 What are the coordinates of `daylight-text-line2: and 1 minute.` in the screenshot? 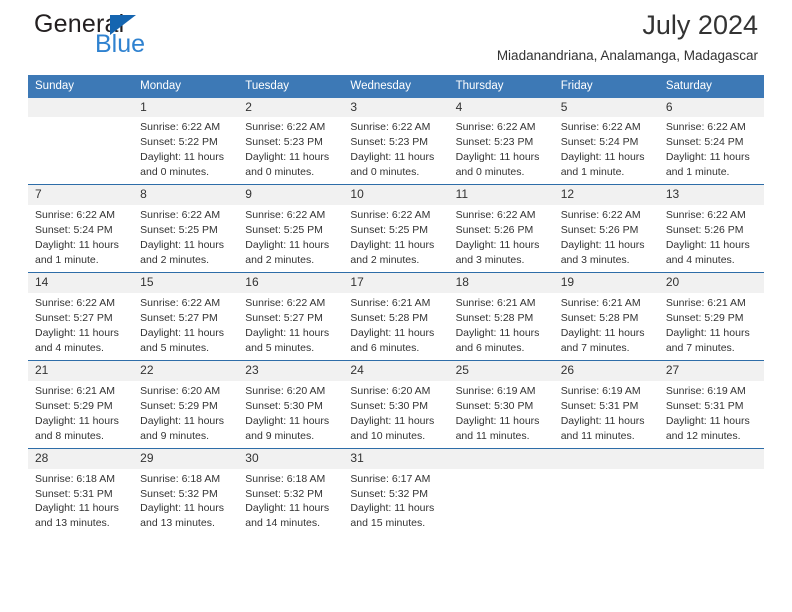 It's located at (592, 172).